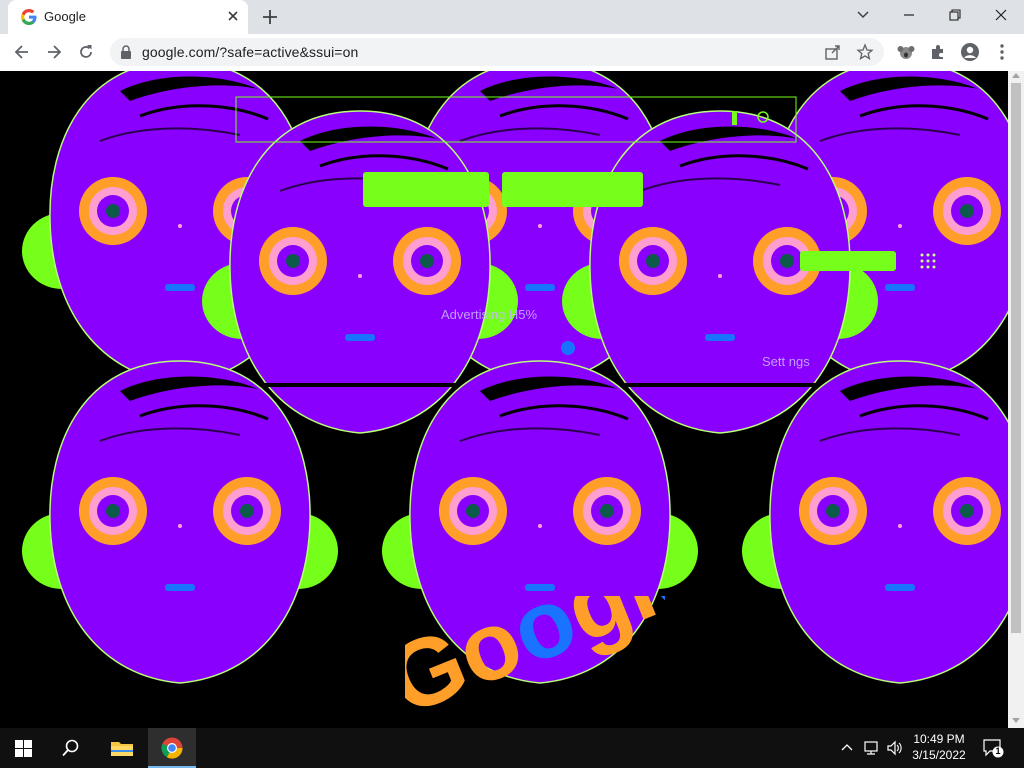 This screenshot has height=768, width=1024. I want to click on restore-icon, so click(955, 15).